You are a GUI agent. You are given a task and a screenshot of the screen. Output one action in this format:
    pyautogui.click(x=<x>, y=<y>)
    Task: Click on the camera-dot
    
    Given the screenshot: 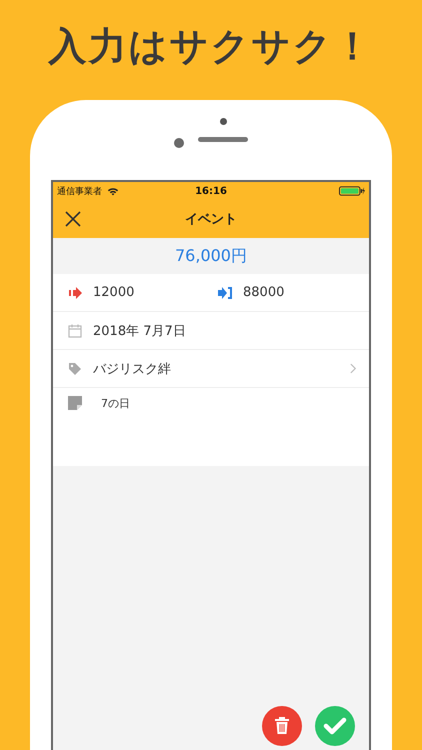 What is the action you would take?
    pyautogui.click(x=179, y=143)
    